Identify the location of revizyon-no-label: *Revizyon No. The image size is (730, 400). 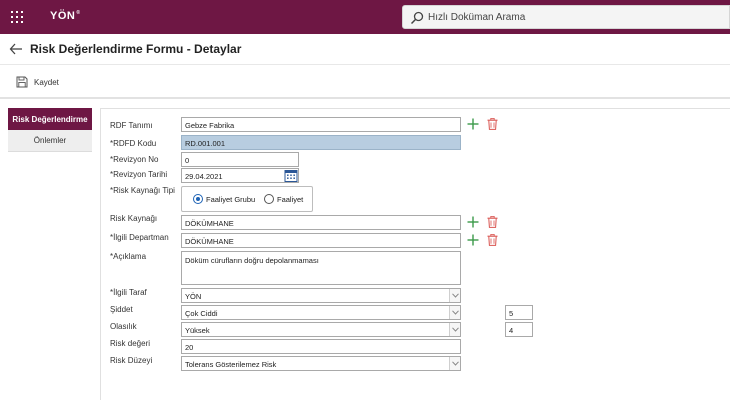
(134, 159).